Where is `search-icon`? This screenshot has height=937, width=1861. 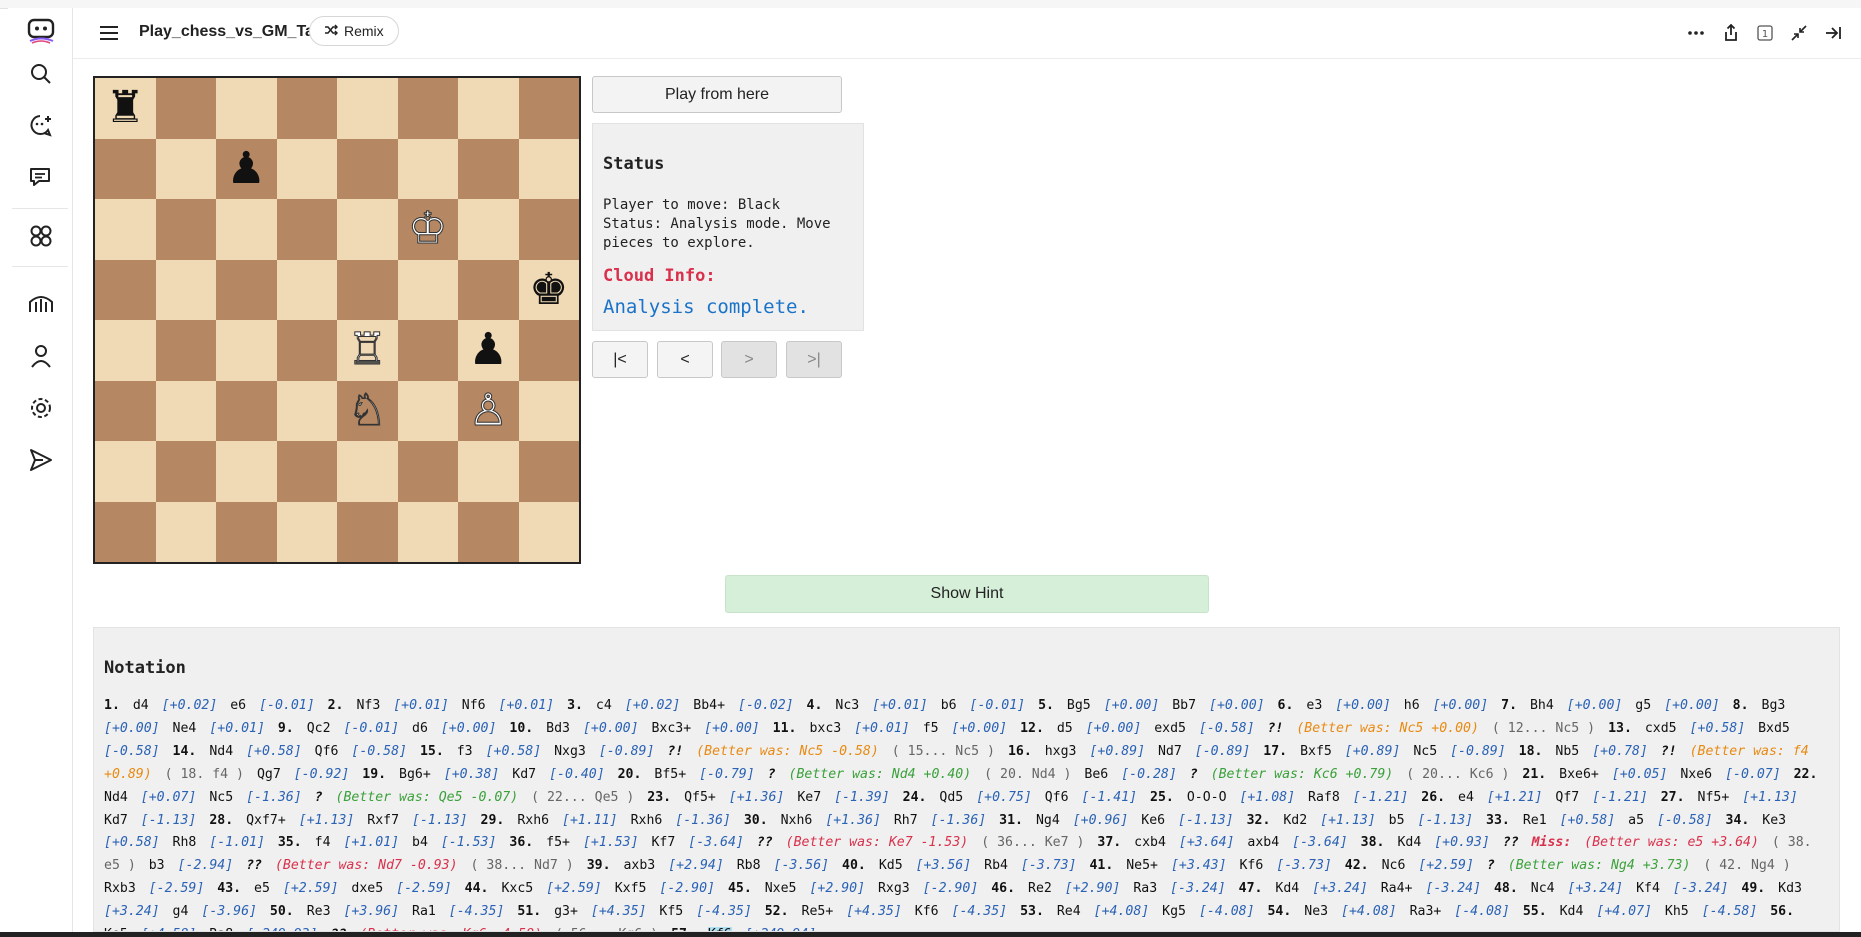
search-icon is located at coordinates (41, 74).